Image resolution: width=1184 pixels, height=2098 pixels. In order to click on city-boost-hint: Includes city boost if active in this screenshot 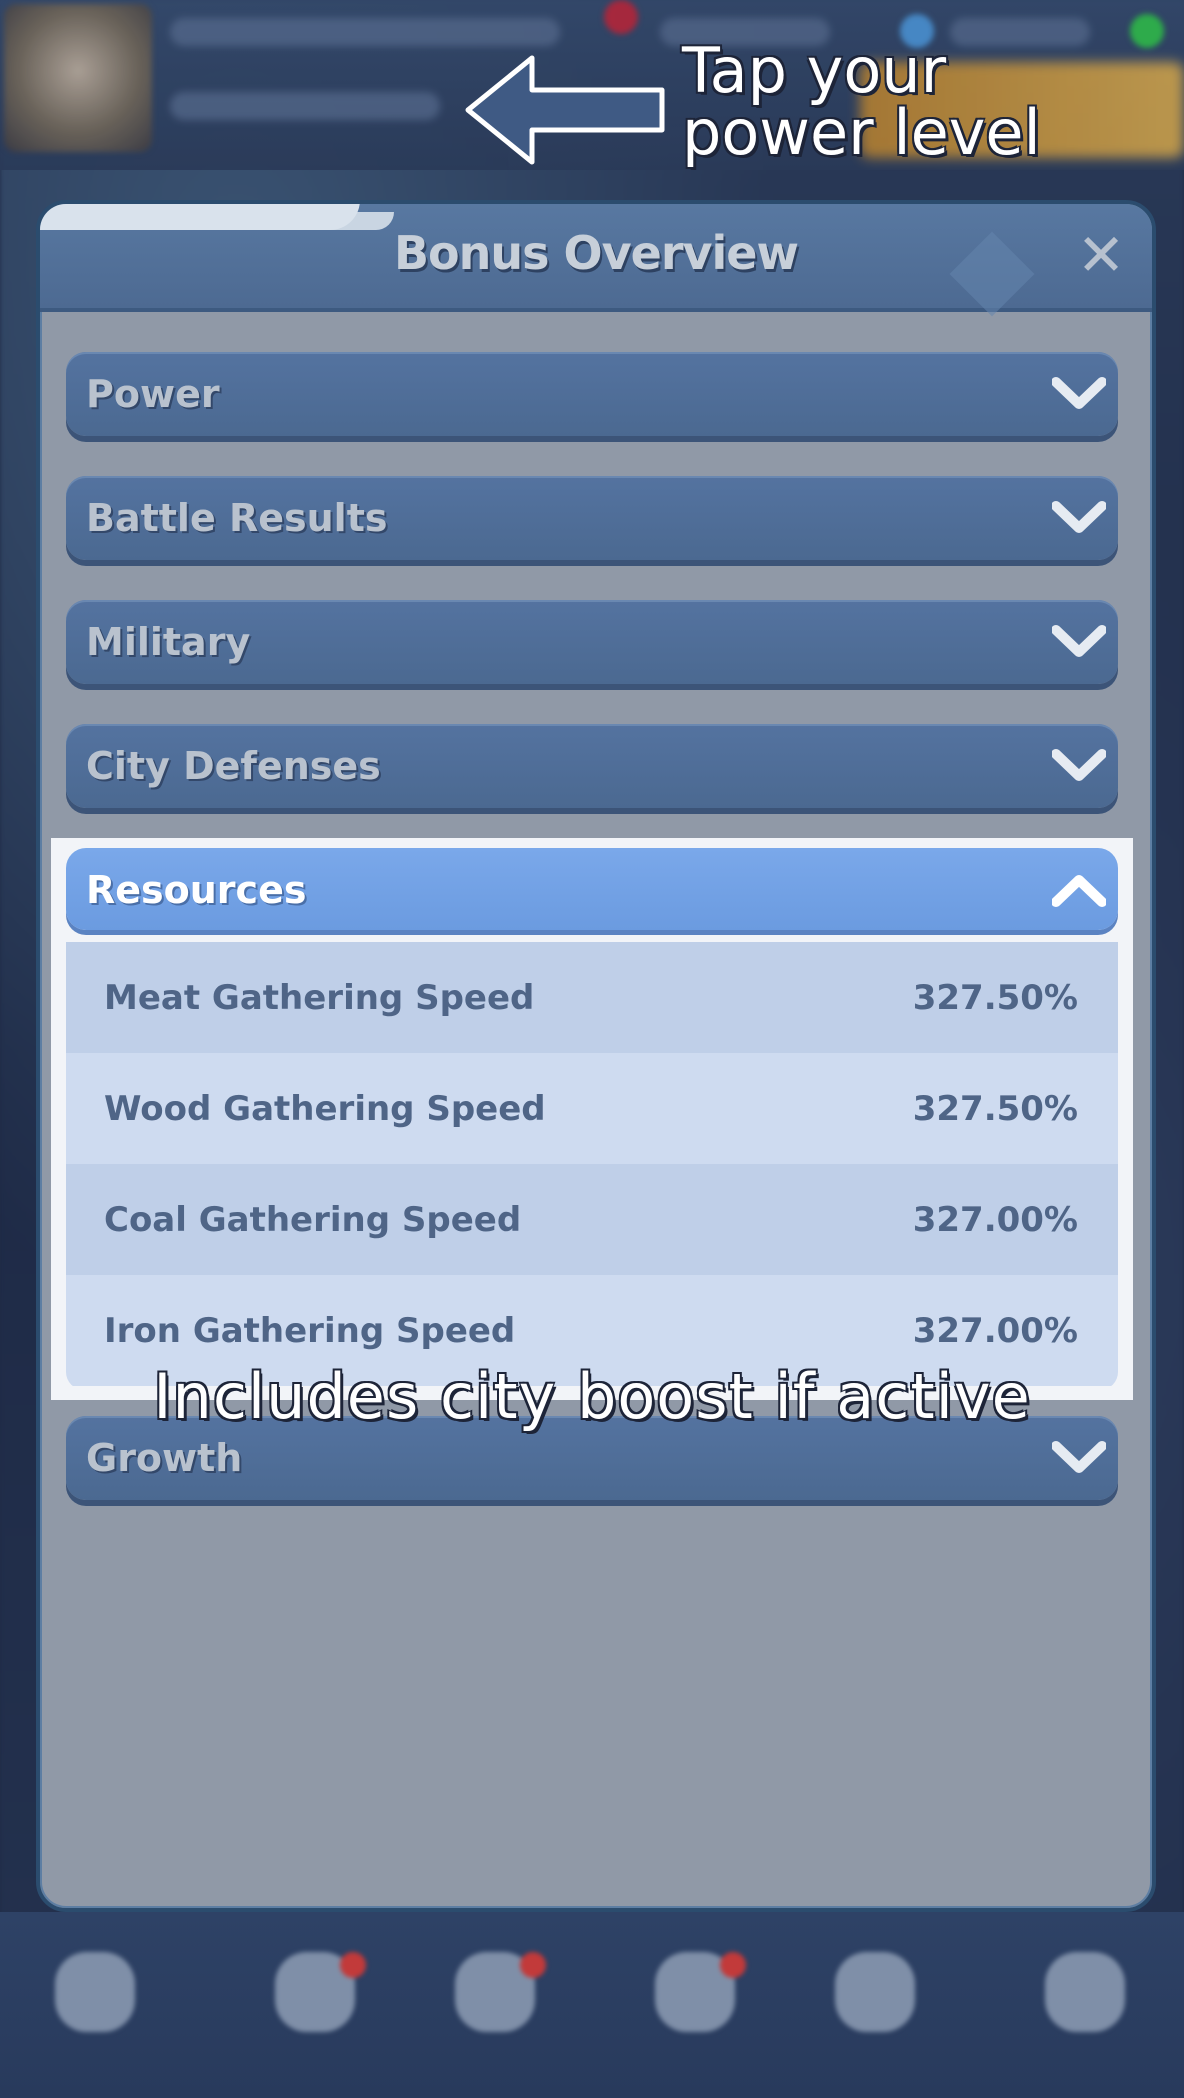, I will do `click(592, 1396)`.